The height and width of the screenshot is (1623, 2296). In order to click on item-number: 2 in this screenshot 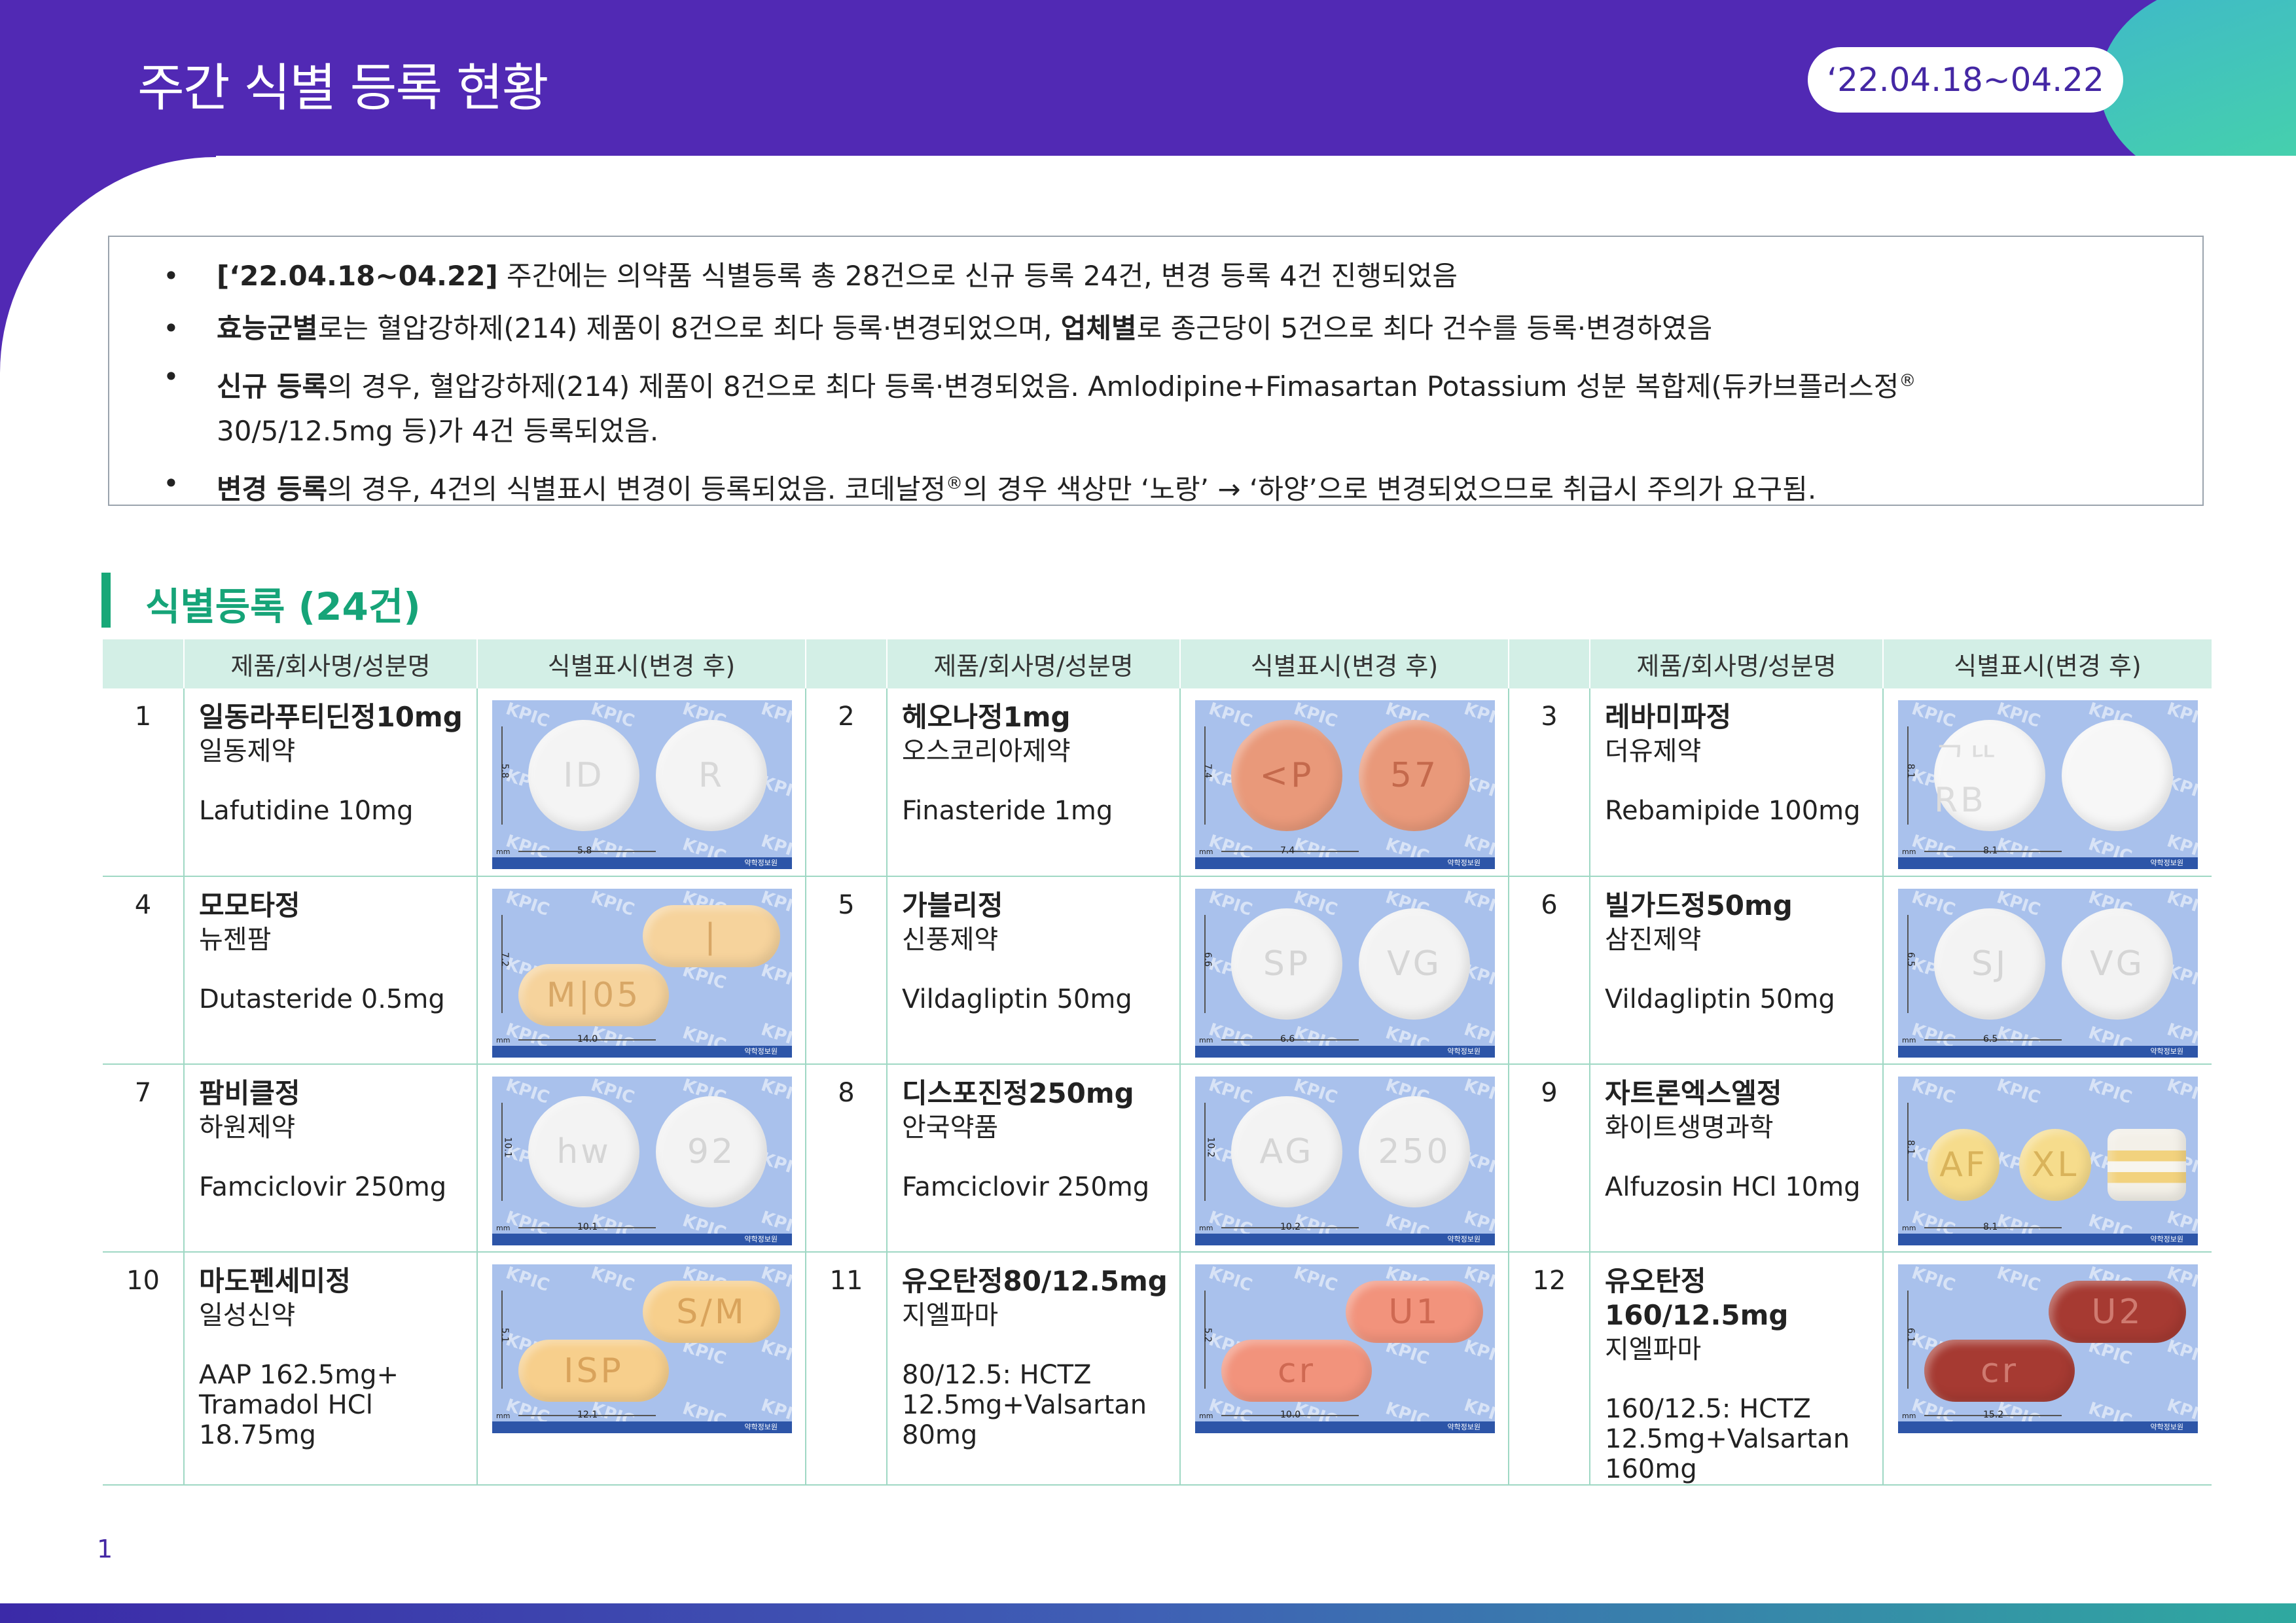, I will do `click(847, 782)`.